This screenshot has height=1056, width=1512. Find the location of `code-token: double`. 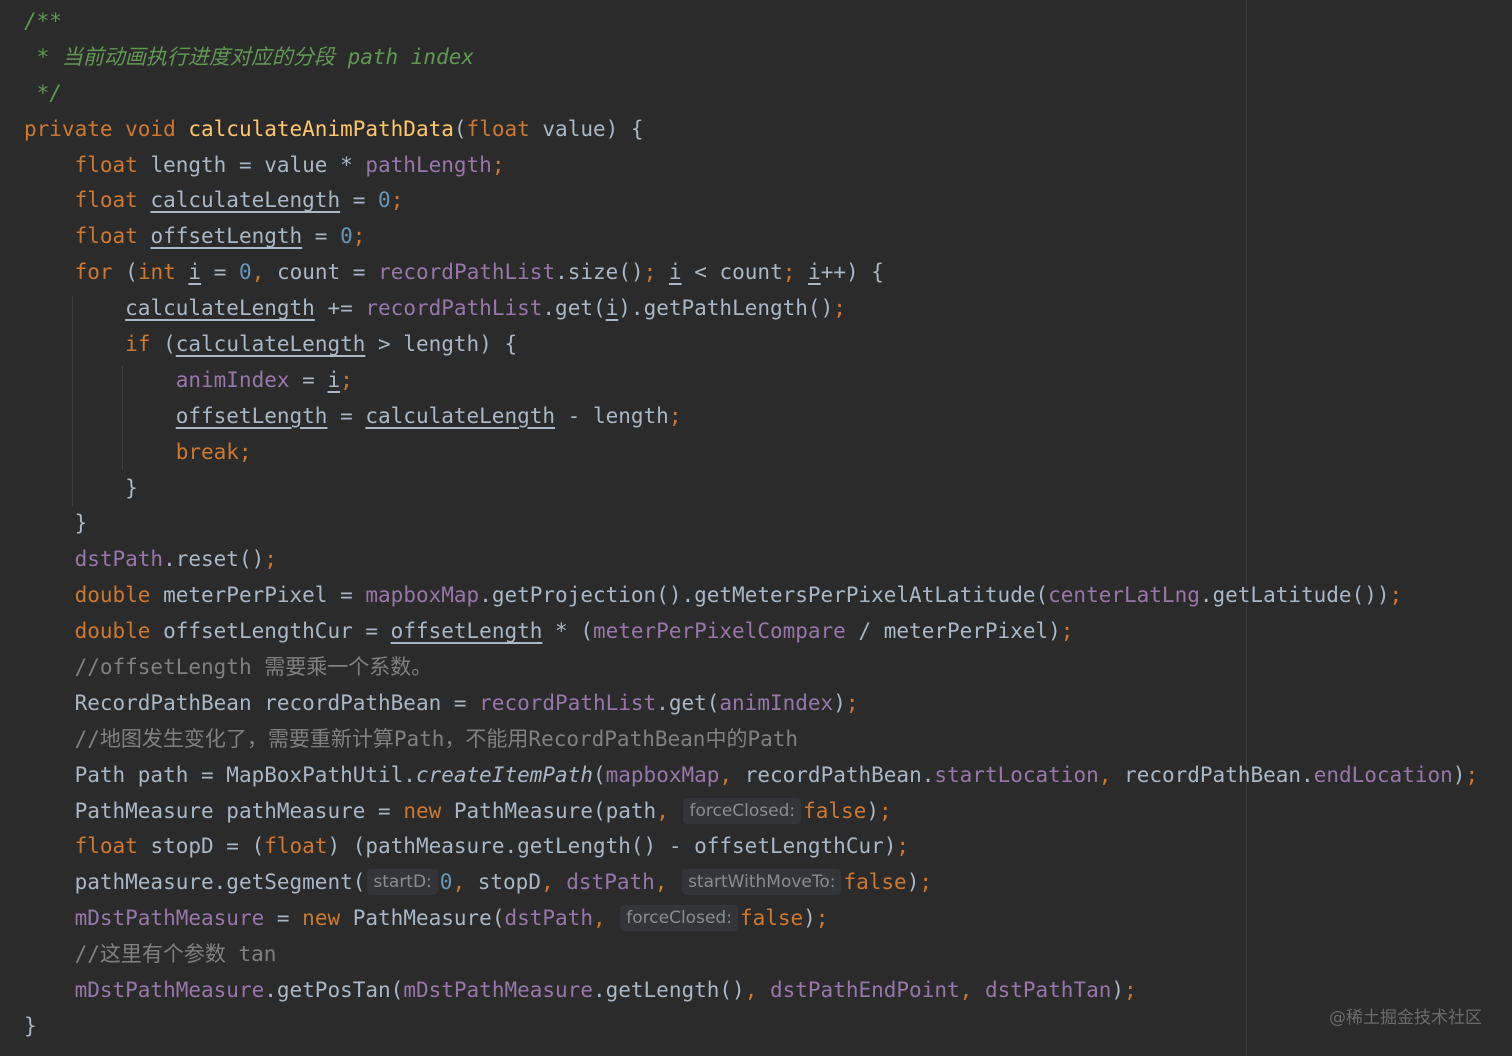

code-token: double is located at coordinates (119, 595).